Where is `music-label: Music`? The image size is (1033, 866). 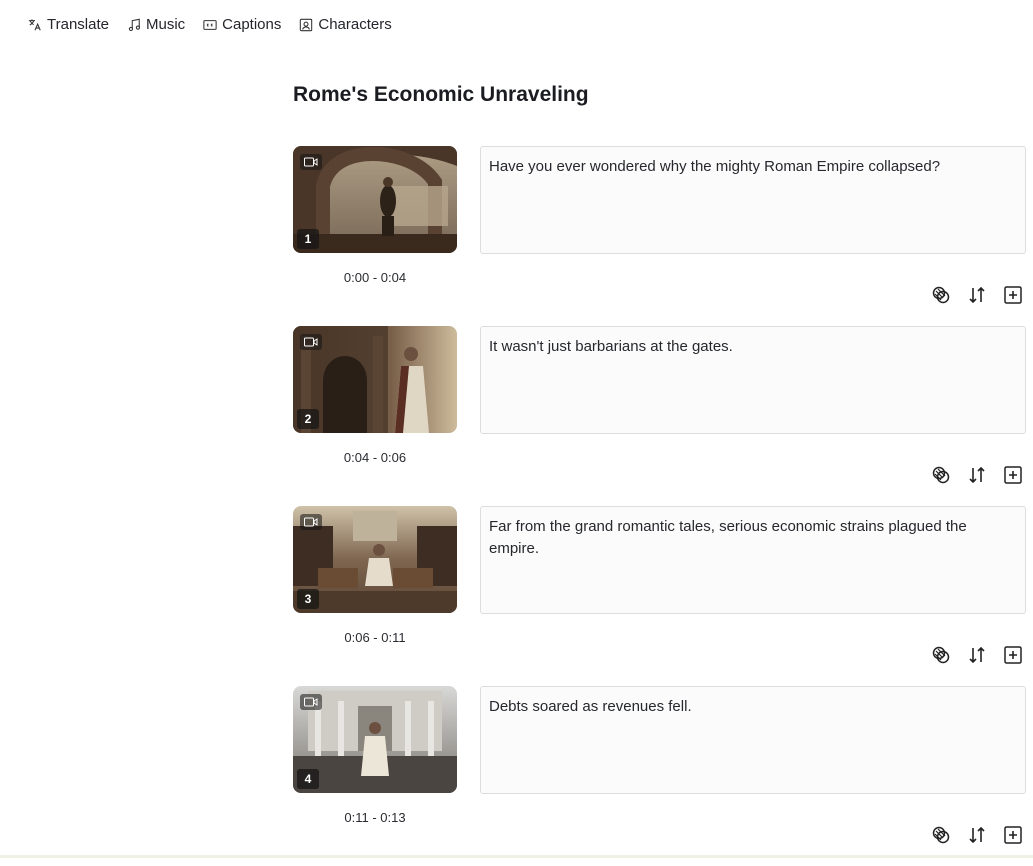 music-label: Music is located at coordinates (165, 24).